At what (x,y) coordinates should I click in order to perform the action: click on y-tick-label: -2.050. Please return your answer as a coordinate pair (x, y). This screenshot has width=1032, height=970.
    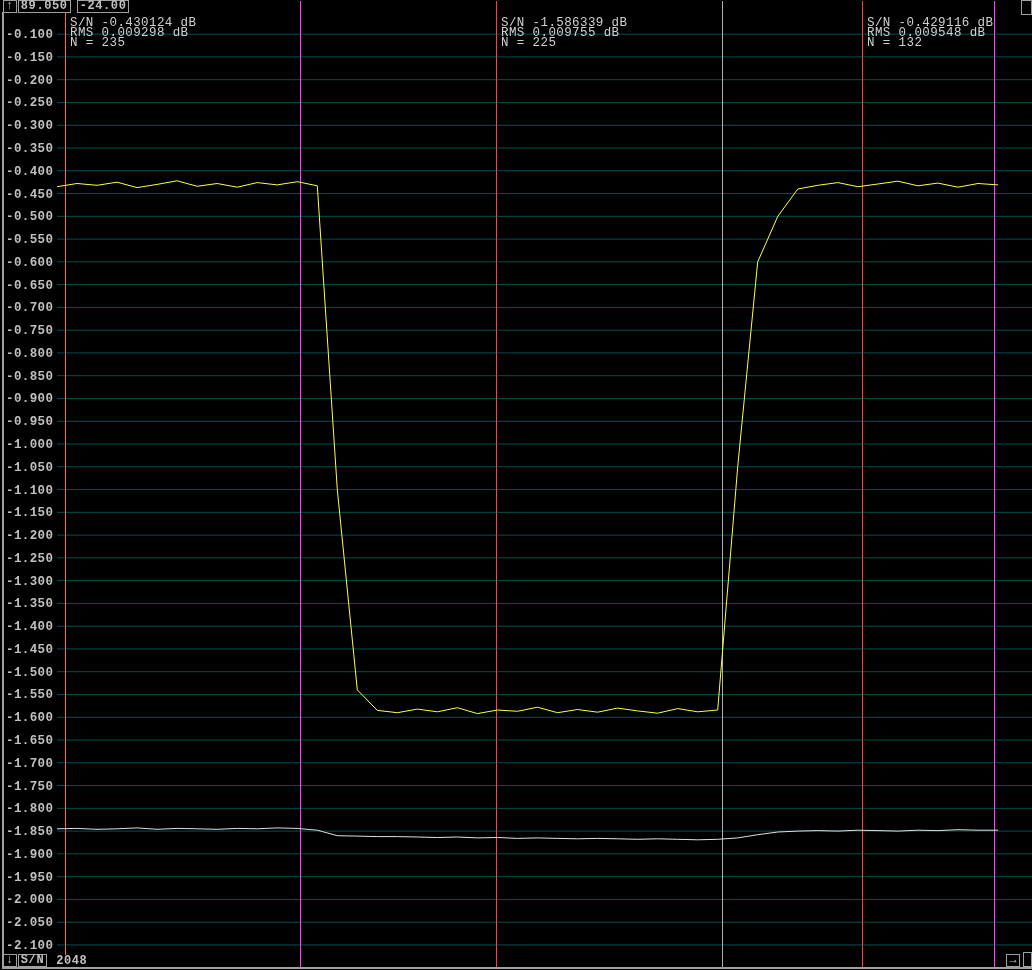
    Looking at the image, I should click on (30, 923).